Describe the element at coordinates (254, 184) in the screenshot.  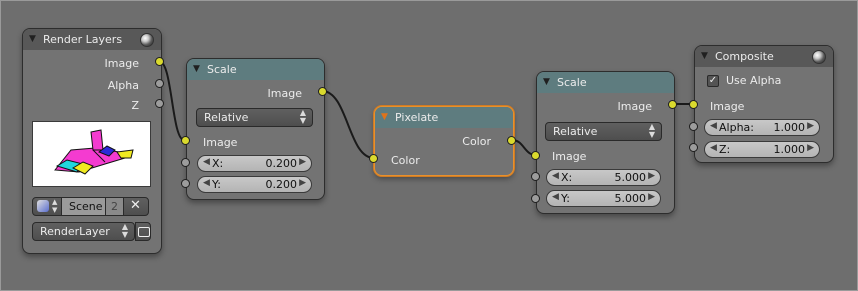
I see `y-field: ◀ Y: 0.200 ▶` at that location.